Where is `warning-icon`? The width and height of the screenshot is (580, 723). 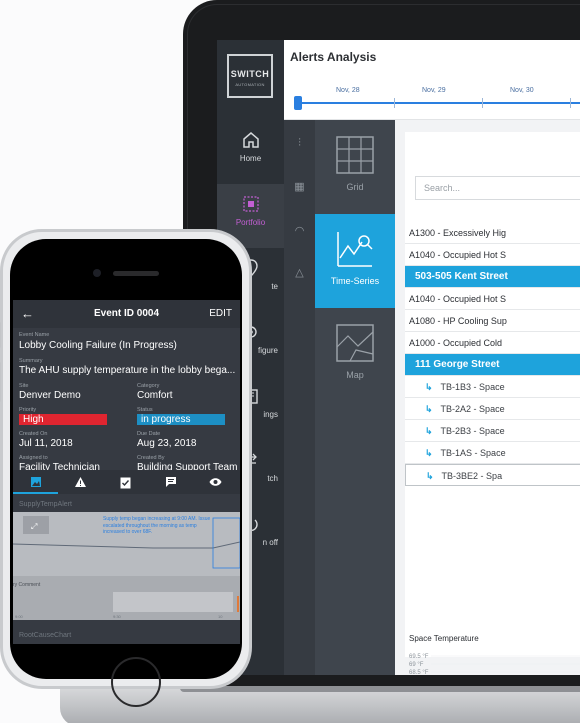 warning-icon is located at coordinates (80, 482).